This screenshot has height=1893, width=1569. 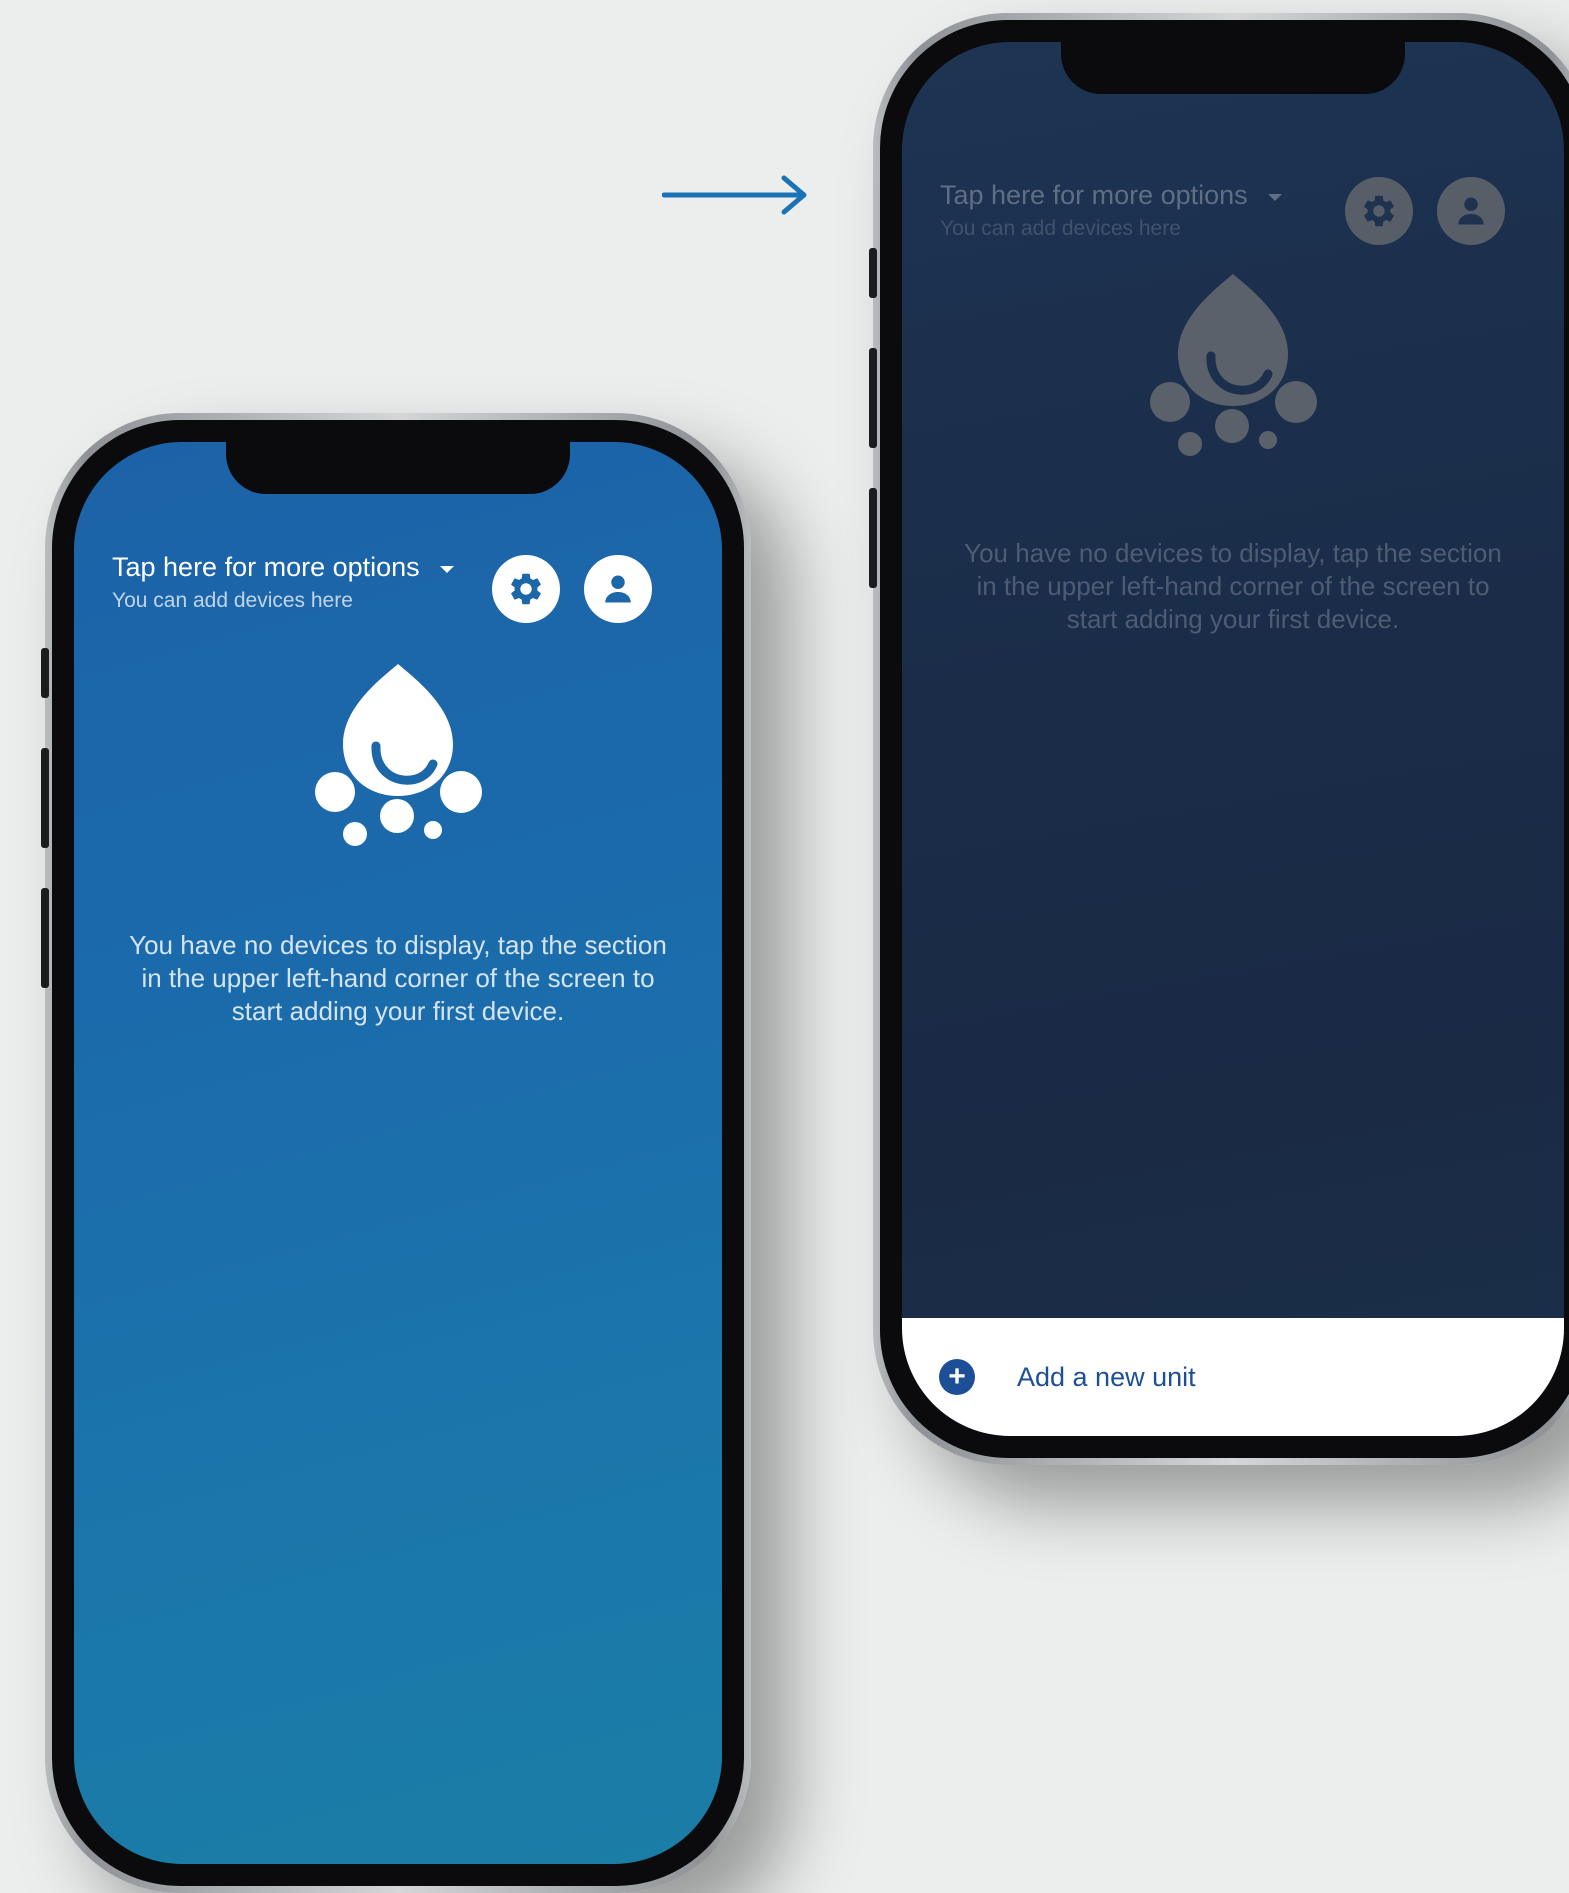 I want to click on add-unit-sheet: + Add a new unit, so click(x=1233, y=1377).